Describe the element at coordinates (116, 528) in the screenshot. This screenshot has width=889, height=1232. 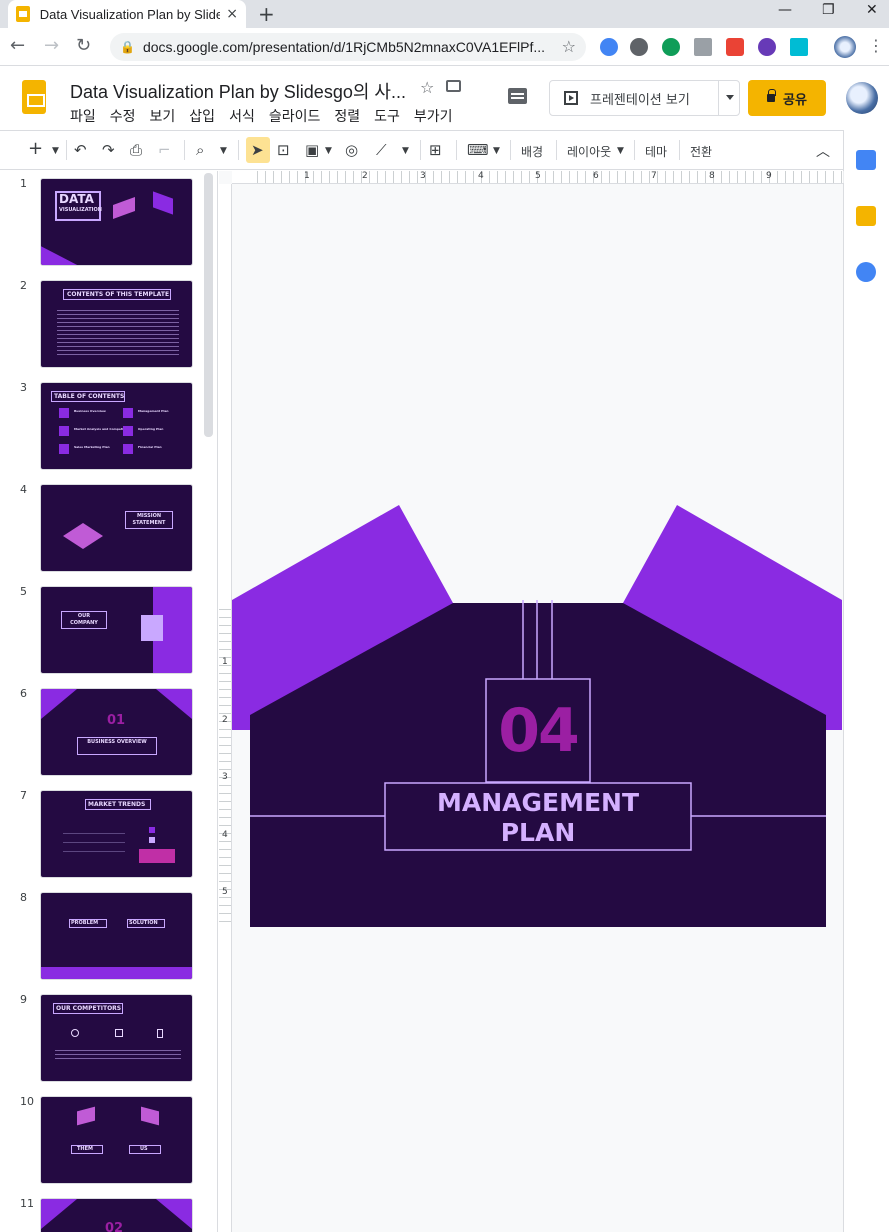
I see `slide-thumbnail-4: MISSION STATEMENT` at that location.